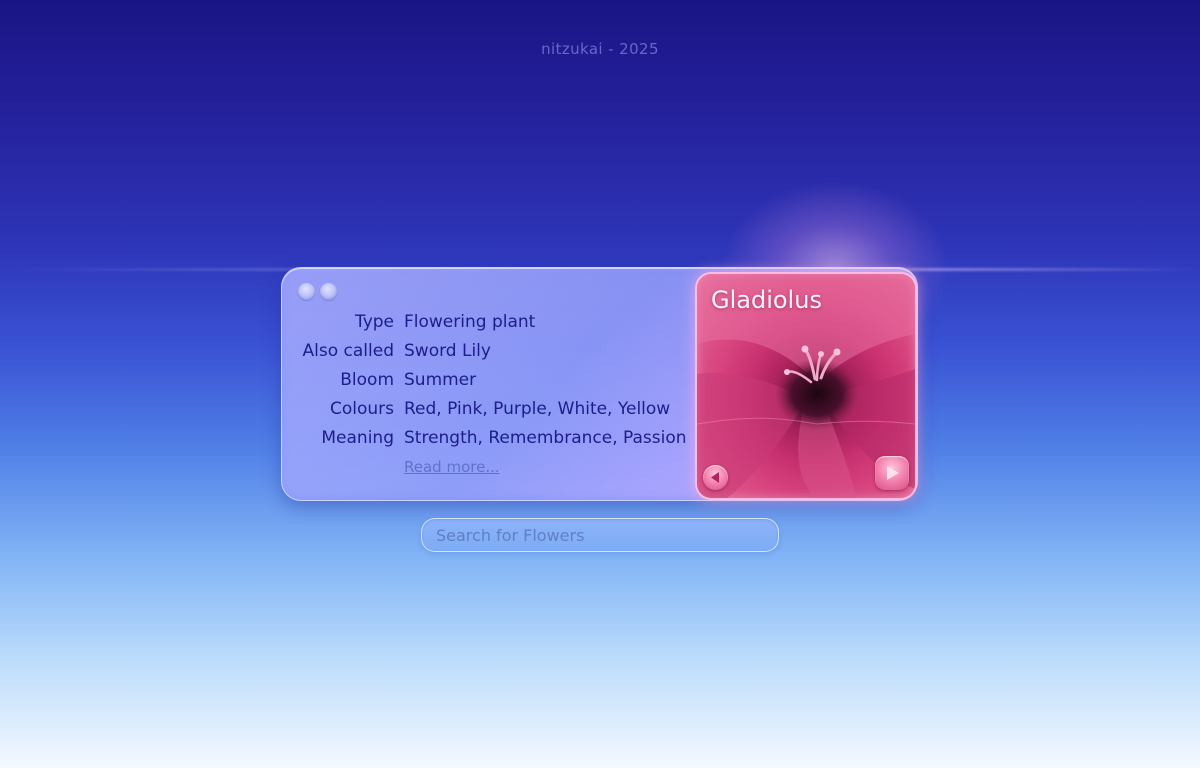 This screenshot has height=768, width=1200. What do you see at coordinates (361, 409) in the screenshot?
I see `info-label: Colours` at bounding box center [361, 409].